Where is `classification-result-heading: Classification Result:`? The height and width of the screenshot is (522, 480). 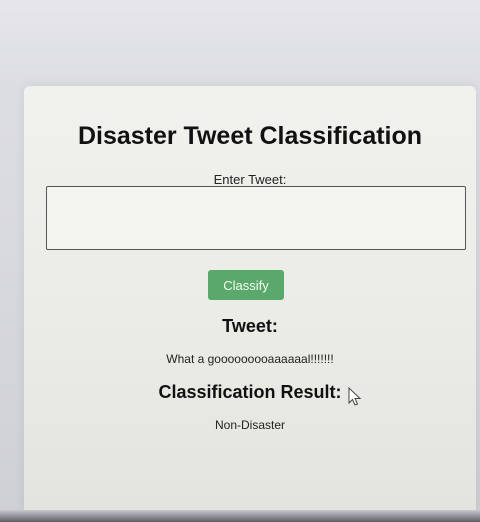
classification-result-heading: Classification Result: is located at coordinates (250, 392).